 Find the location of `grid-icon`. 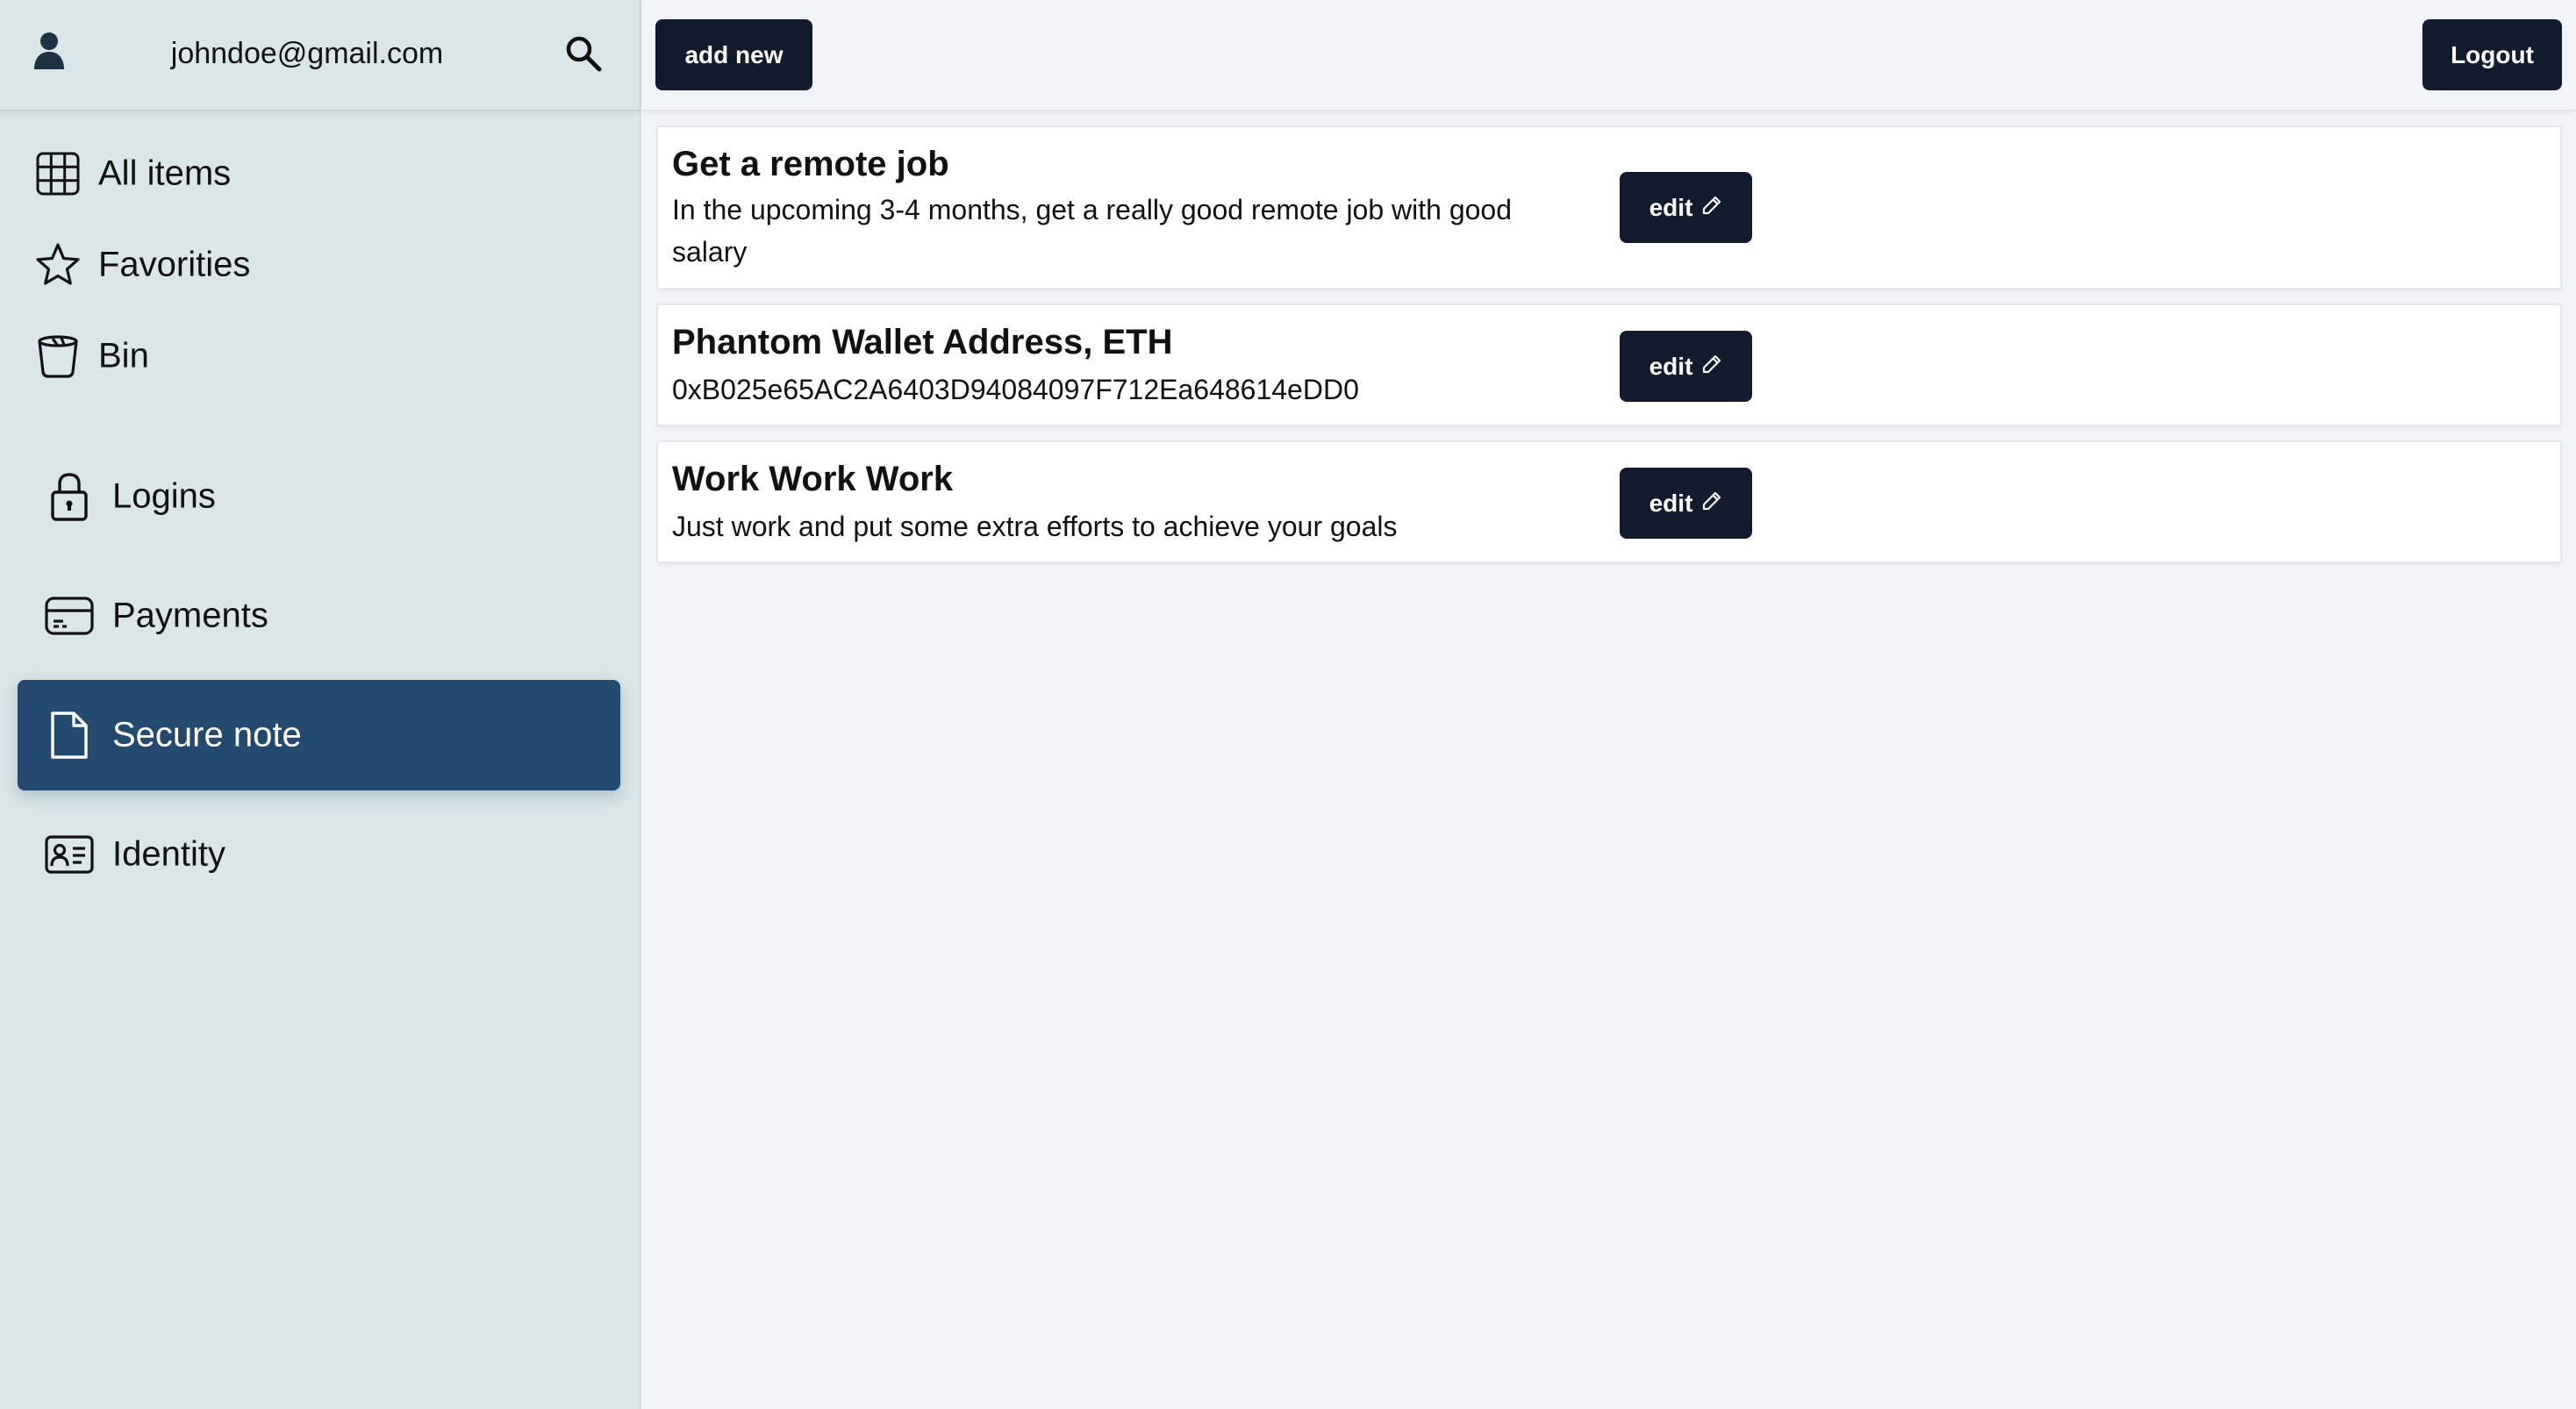

grid-icon is located at coordinates (58, 174).